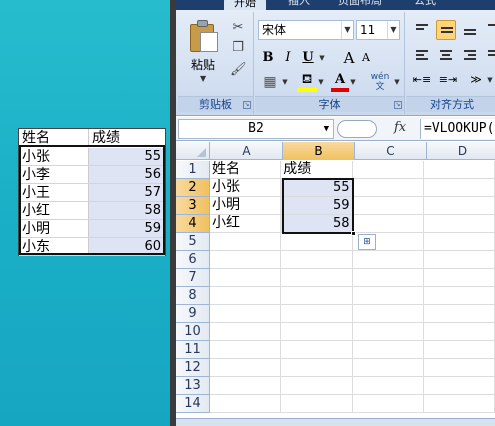 This screenshot has height=426, width=495. Describe the element at coordinates (400, 127) in the screenshot. I see `insert-function-icon: fx` at that location.